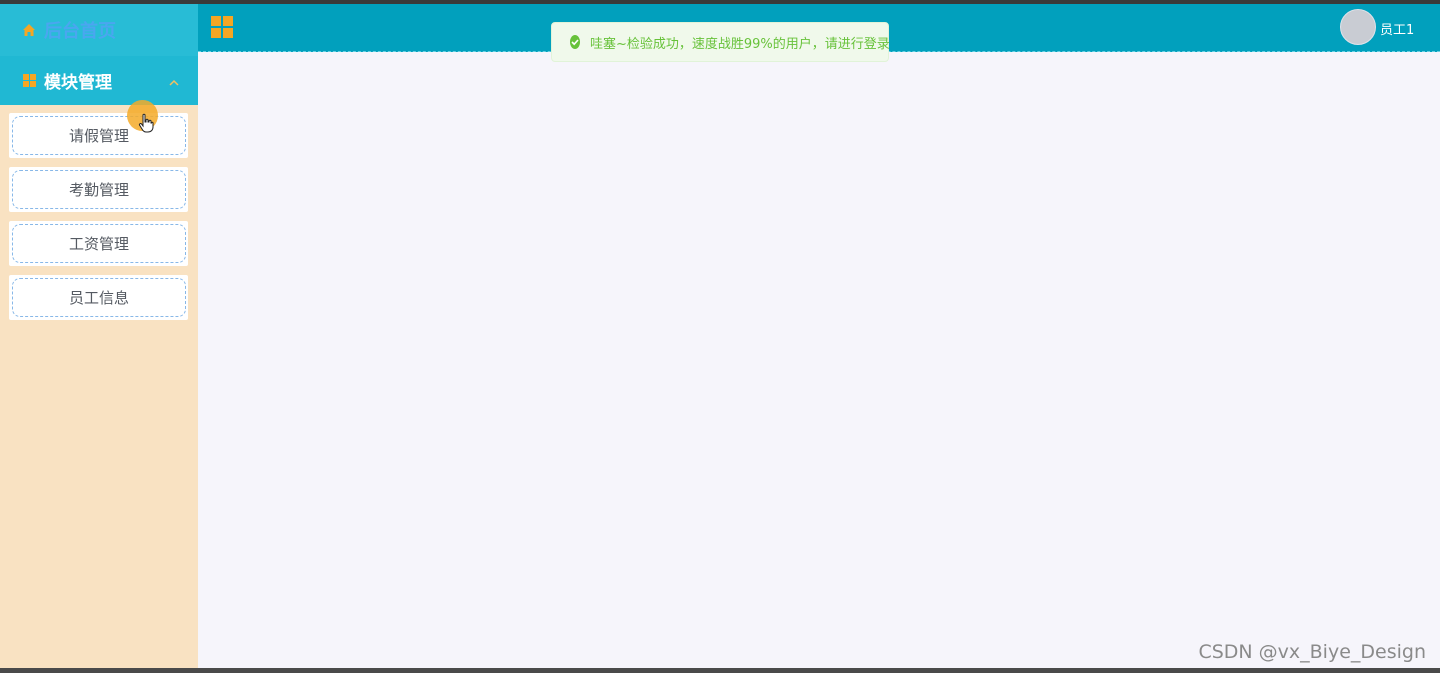 Image resolution: width=1440 pixels, height=673 pixels. I want to click on sidebar: 后台首页 模块管理 请假管理 考勤管理 工资管理 员工信息, so click(99, 336).